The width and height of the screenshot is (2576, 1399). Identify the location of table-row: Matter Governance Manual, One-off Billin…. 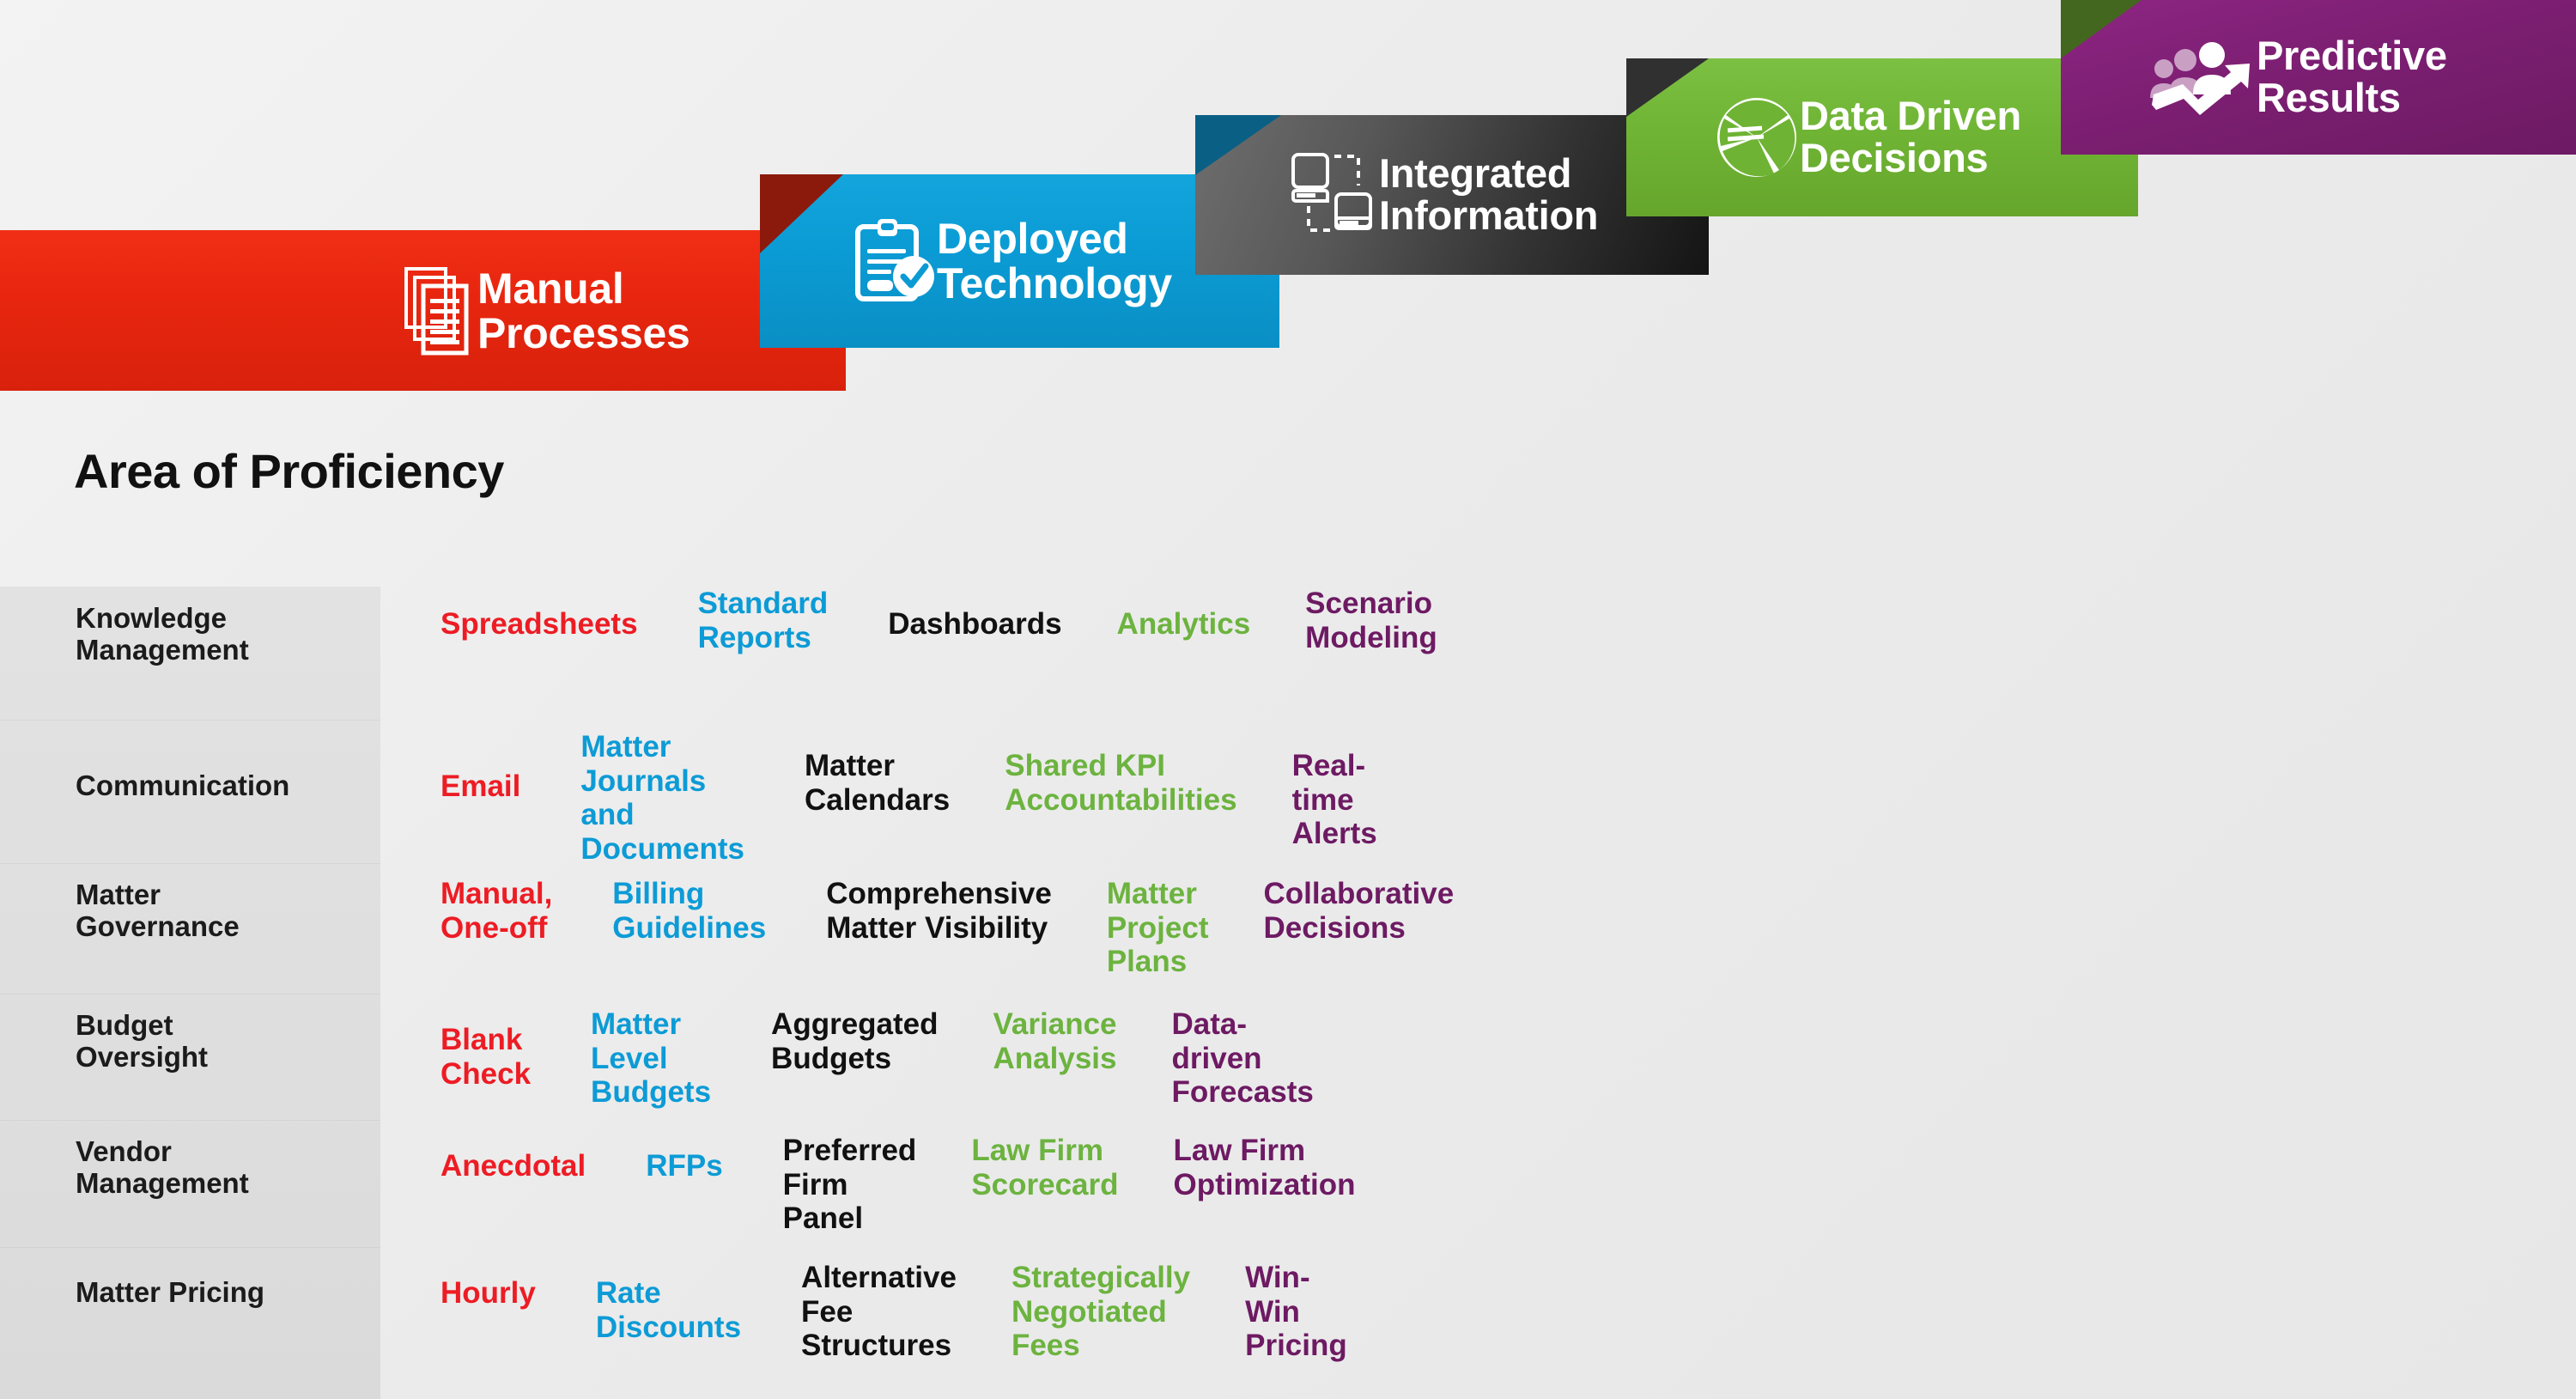
(1288, 928).